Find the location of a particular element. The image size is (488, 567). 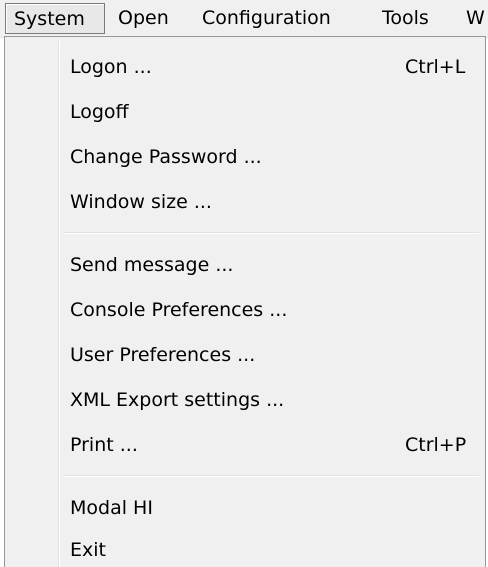

menu-item-shortcut: Ctrl+P is located at coordinates (436, 445).